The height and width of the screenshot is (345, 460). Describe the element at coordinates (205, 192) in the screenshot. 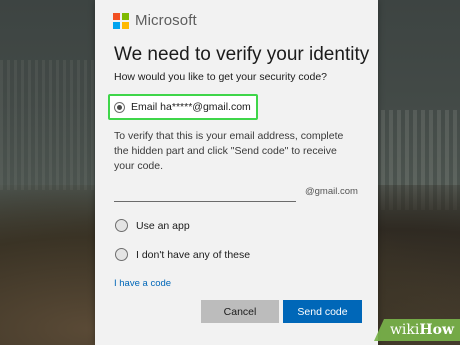

I see `email-username-input` at that location.